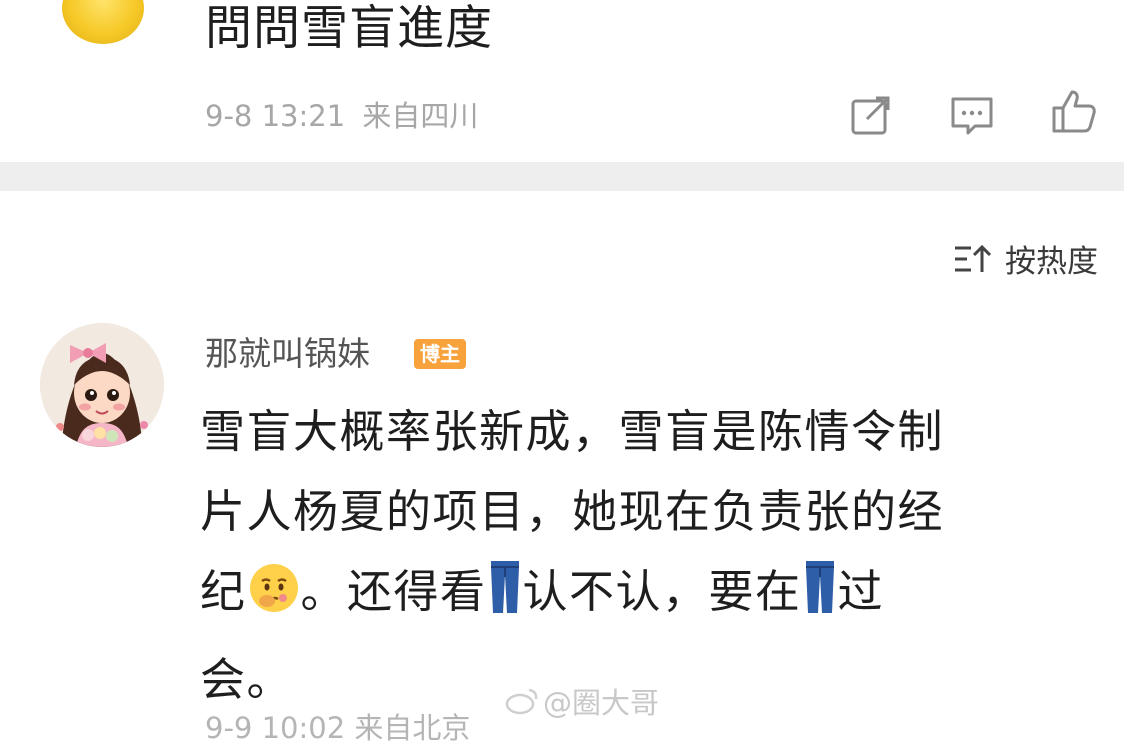 The width and height of the screenshot is (1124, 748). Describe the element at coordinates (103, 22) in the screenshot. I see `avatar-top` at that location.